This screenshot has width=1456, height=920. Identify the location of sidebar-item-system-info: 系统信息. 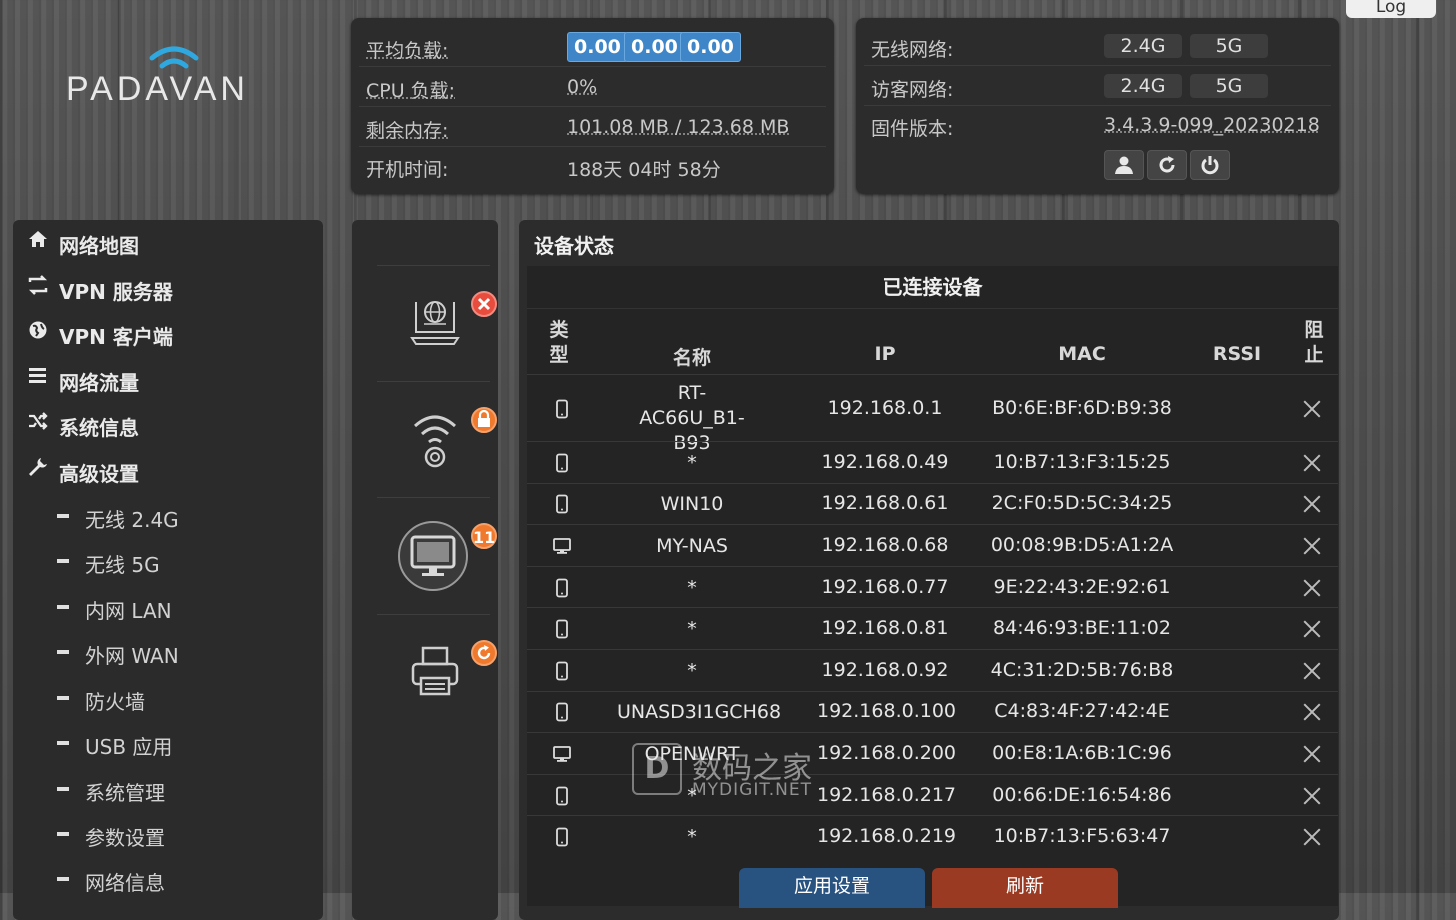
(168, 424).